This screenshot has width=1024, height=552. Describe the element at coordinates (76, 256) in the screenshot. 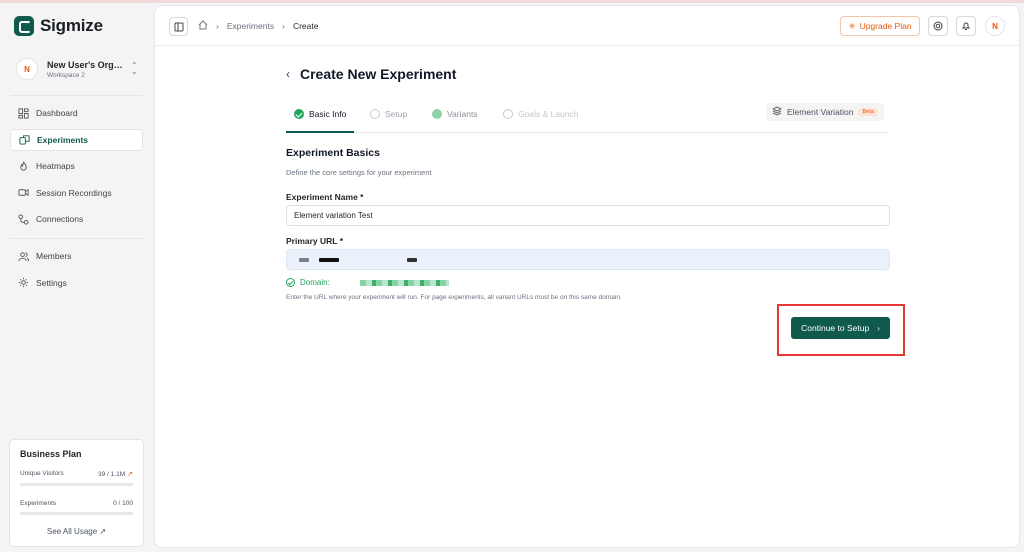

I see `sidebar-item-members: Members` at that location.